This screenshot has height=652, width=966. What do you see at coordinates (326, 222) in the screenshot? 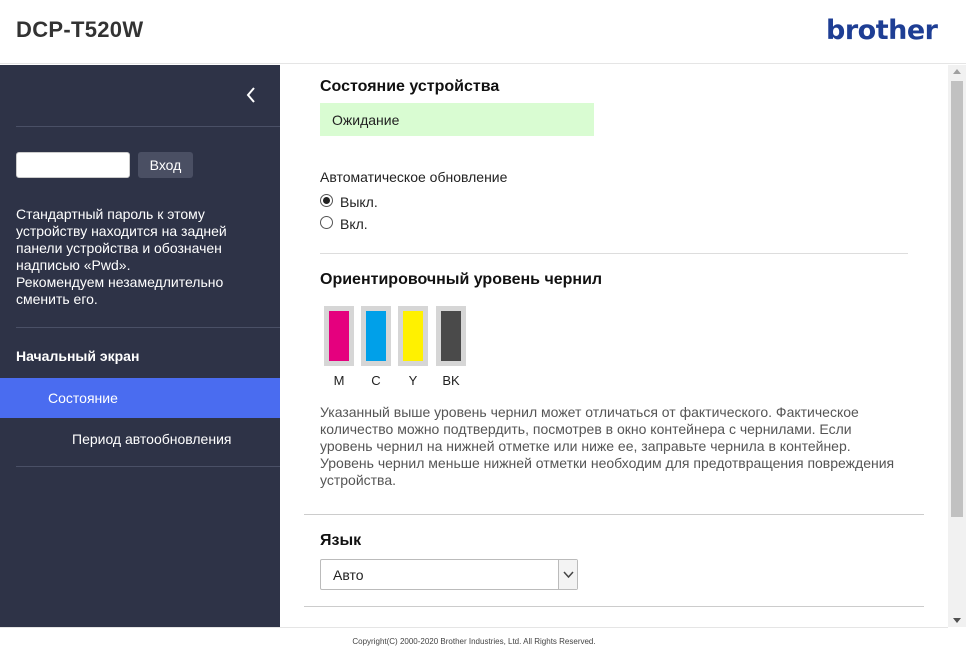
I see `radio-on` at bounding box center [326, 222].